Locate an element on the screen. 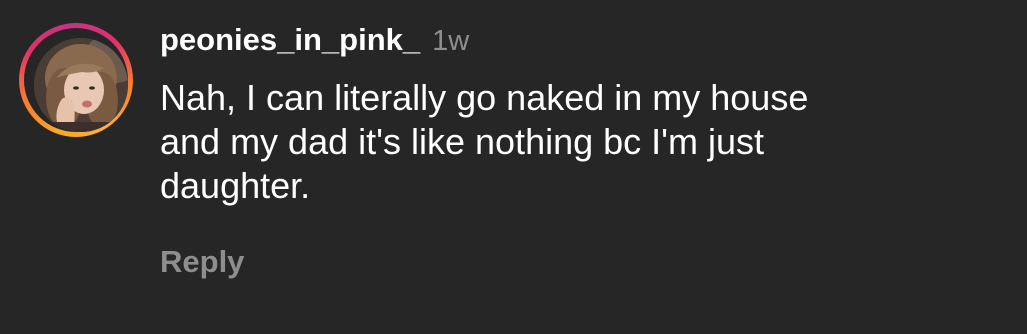  comment-header: peonies_in_pink_ 1w is located at coordinates (314, 42).